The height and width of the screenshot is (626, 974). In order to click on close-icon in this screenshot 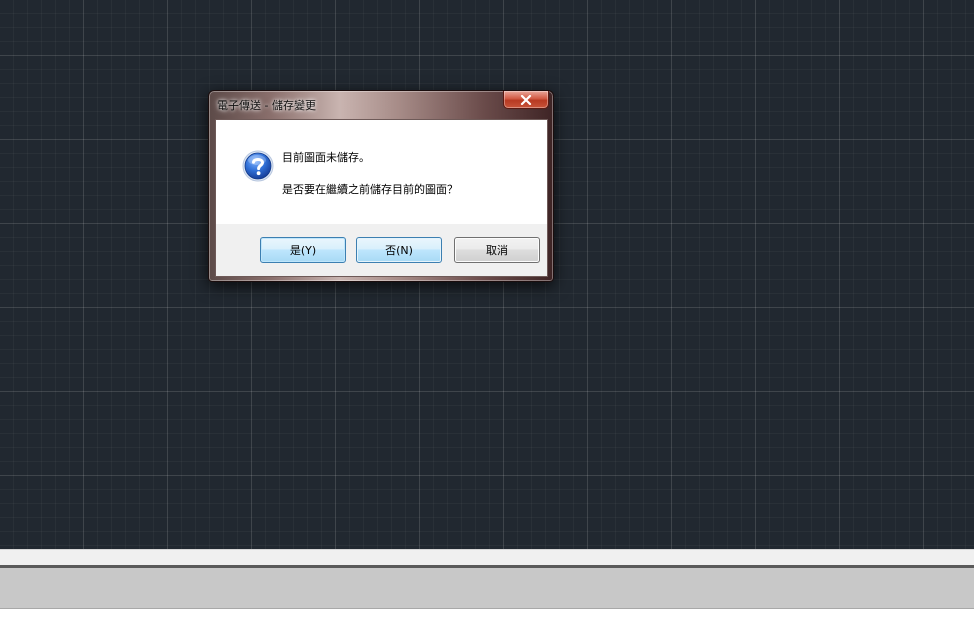, I will do `click(526, 99)`.